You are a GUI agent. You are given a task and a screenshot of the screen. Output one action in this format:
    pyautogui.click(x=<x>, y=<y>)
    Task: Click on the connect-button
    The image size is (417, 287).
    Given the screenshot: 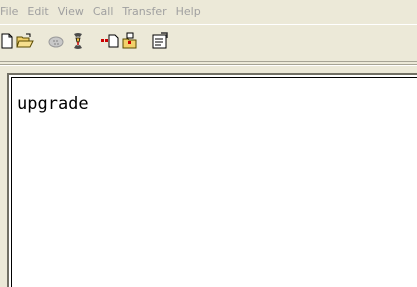 What is the action you would take?
    pyautogui.click(x=56, y=41)
    